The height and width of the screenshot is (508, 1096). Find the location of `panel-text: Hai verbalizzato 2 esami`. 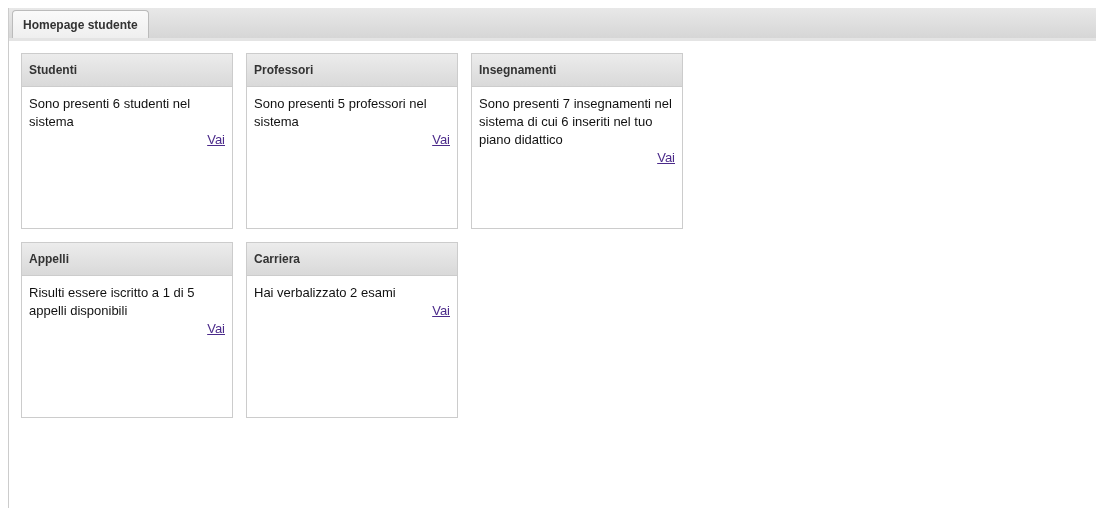

panel-text: Hai verbalizzato 2 esami is located at coordinates (325, 293).